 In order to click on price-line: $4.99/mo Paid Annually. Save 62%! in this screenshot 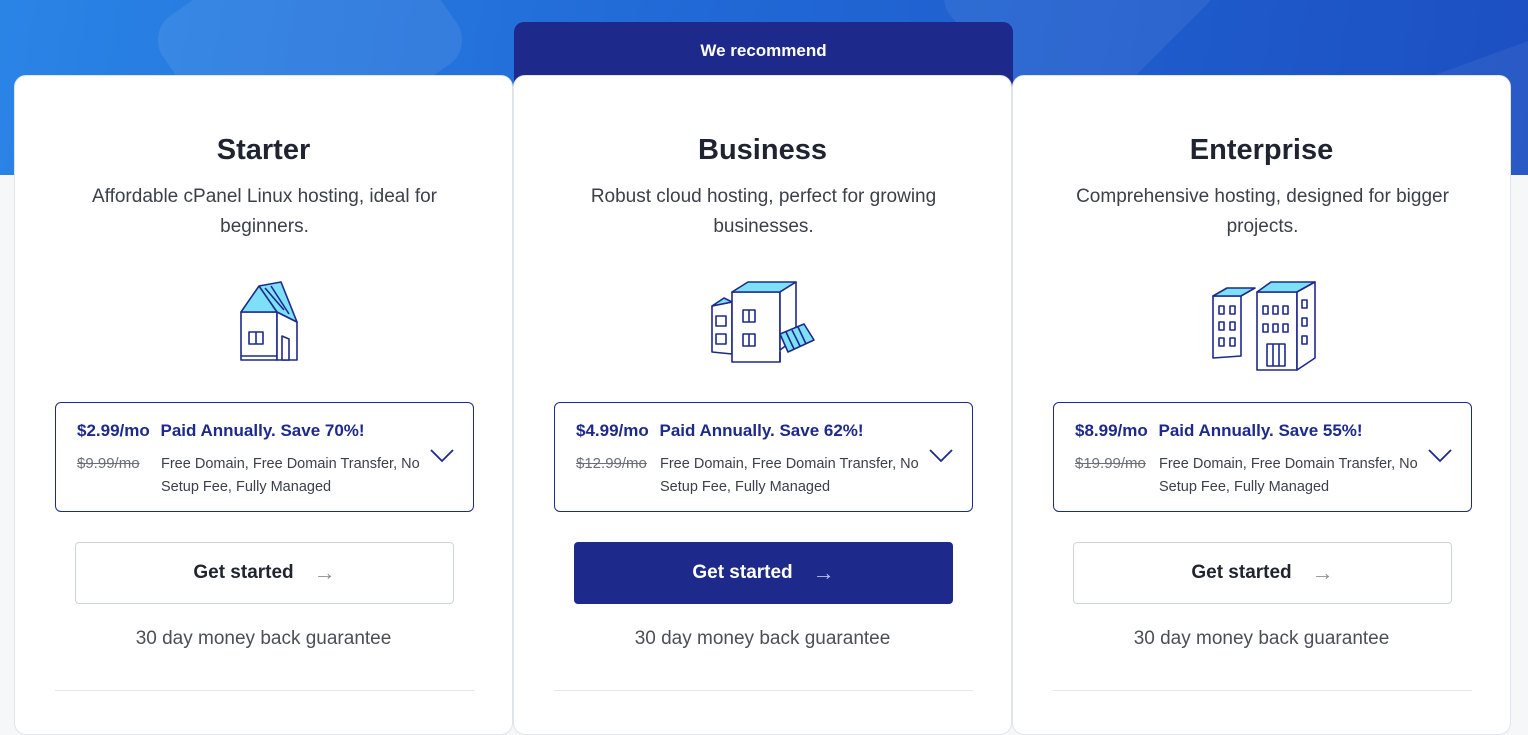, I will do `click(720, 431)`.